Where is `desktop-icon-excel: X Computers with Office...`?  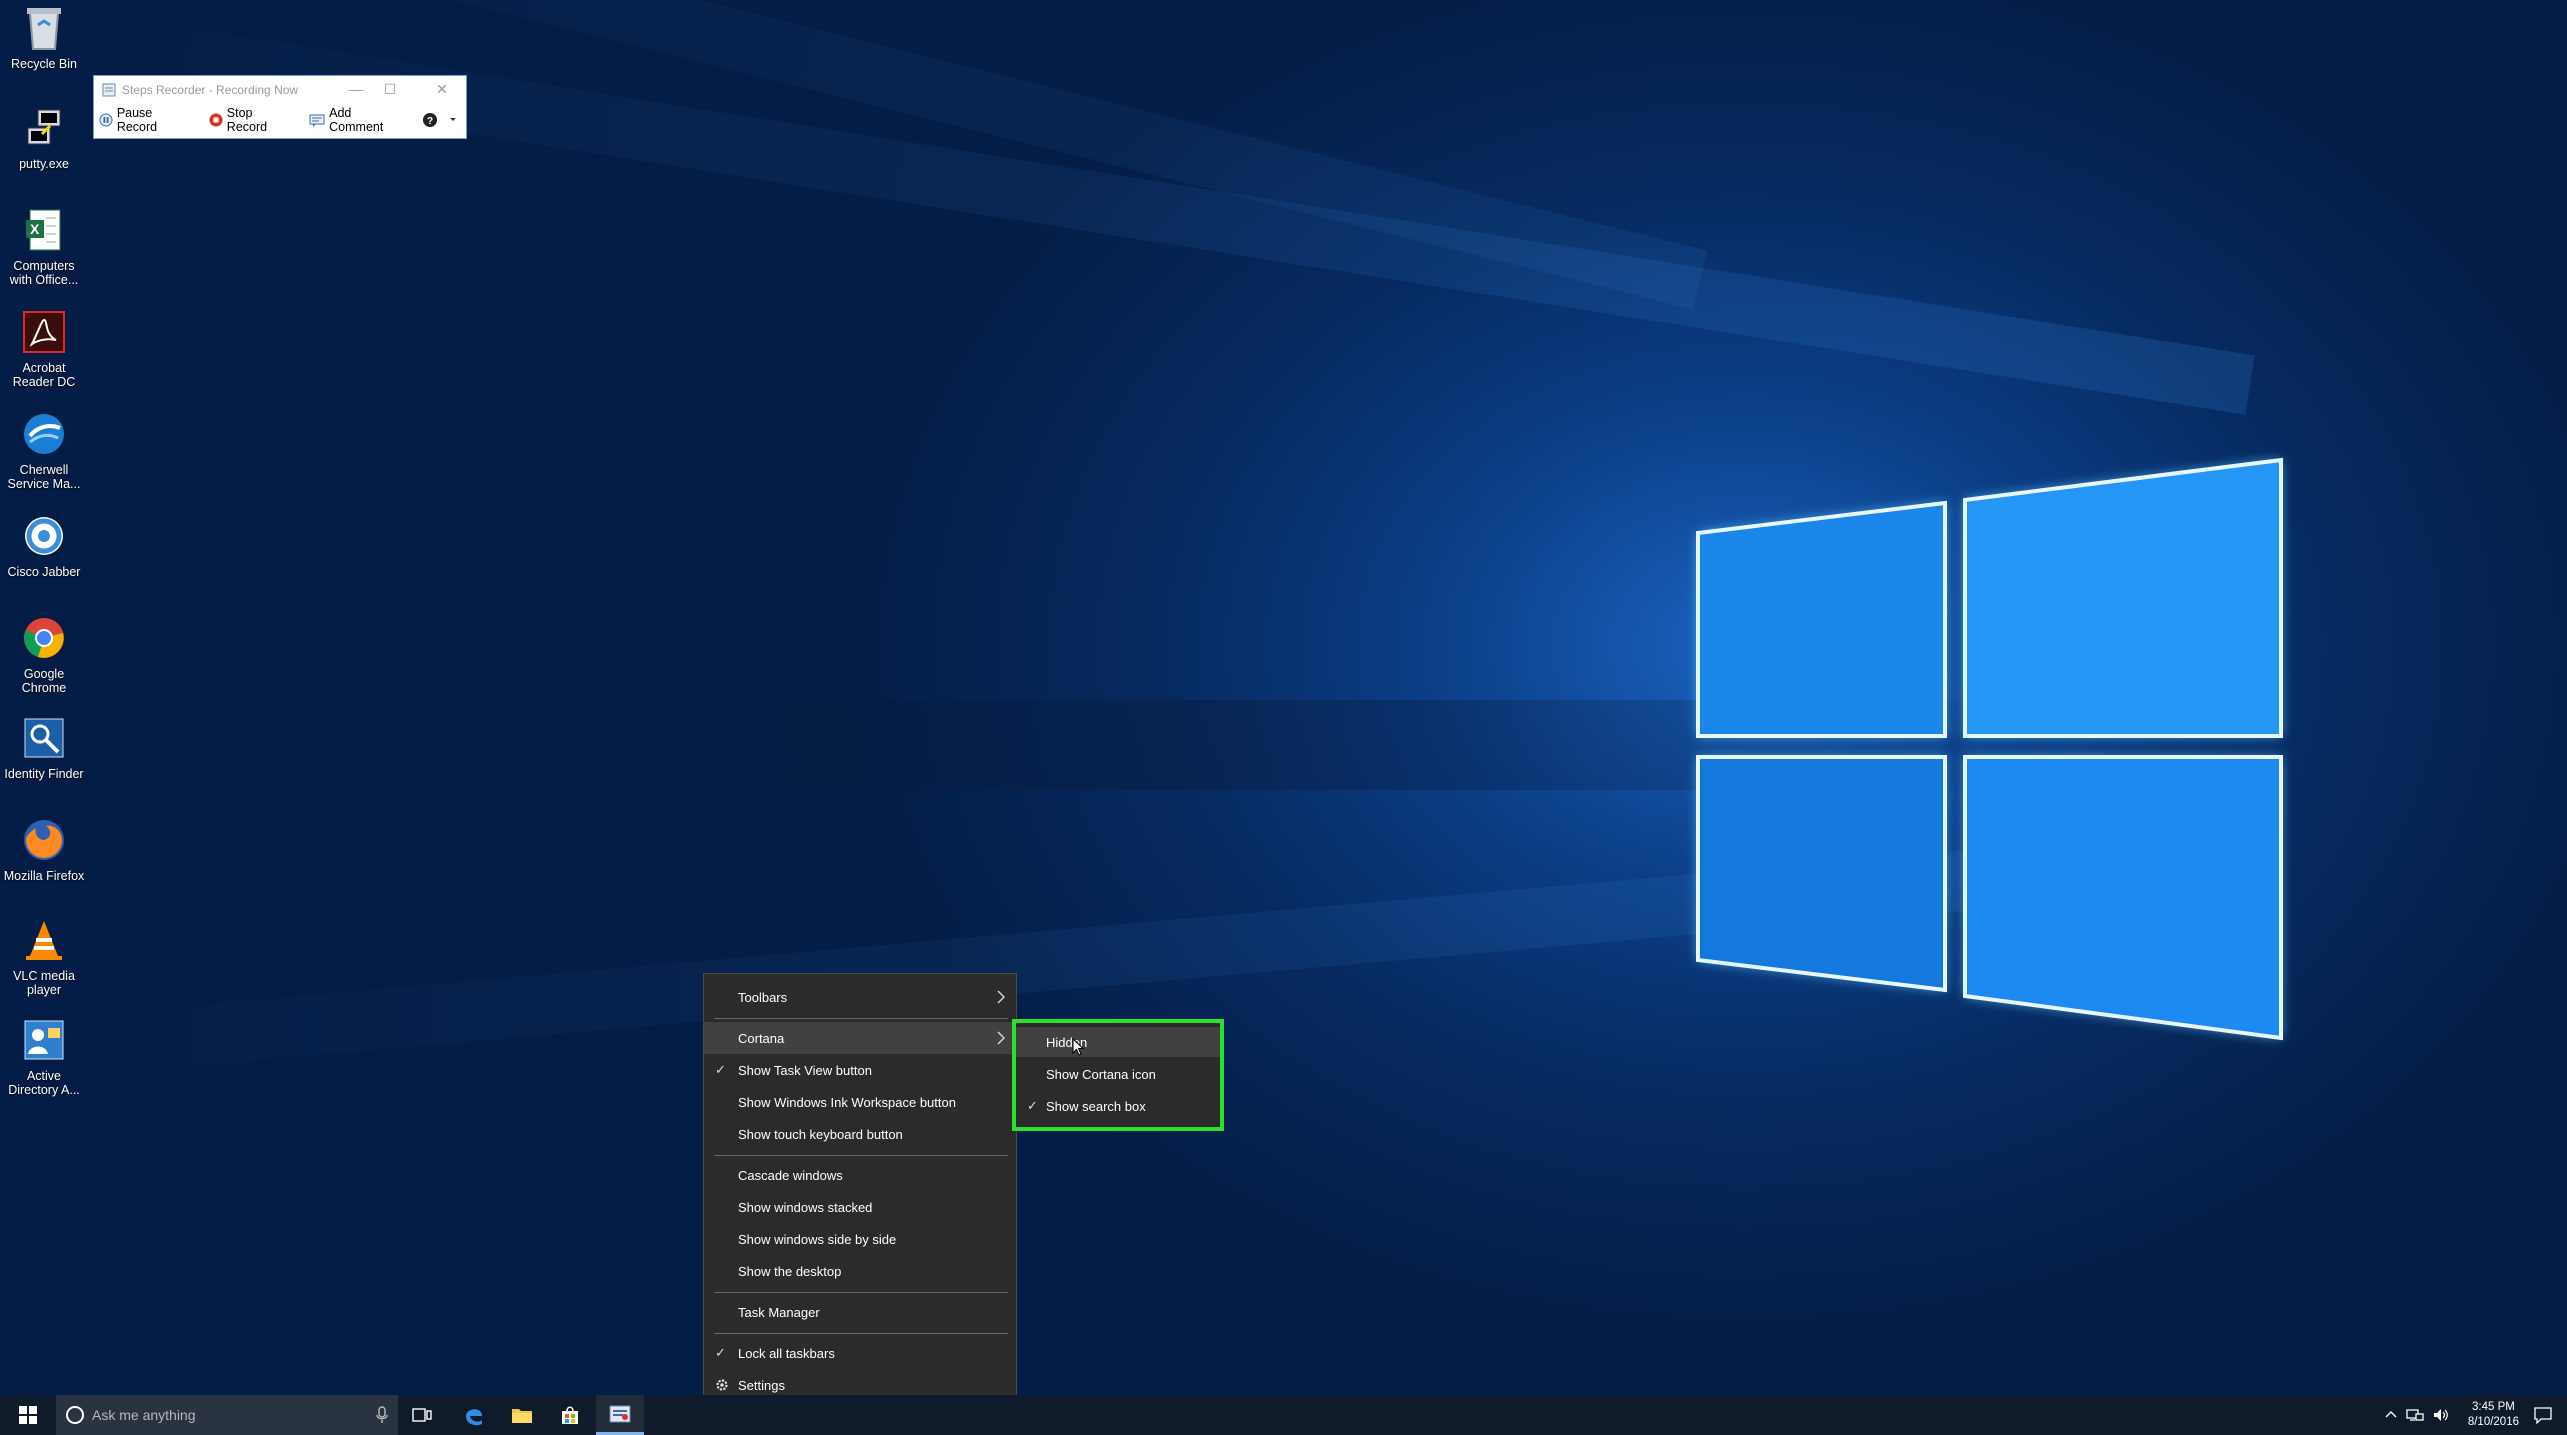 desktop-icon-excel: X Computers with Office... is located at coordinates (44, 245).